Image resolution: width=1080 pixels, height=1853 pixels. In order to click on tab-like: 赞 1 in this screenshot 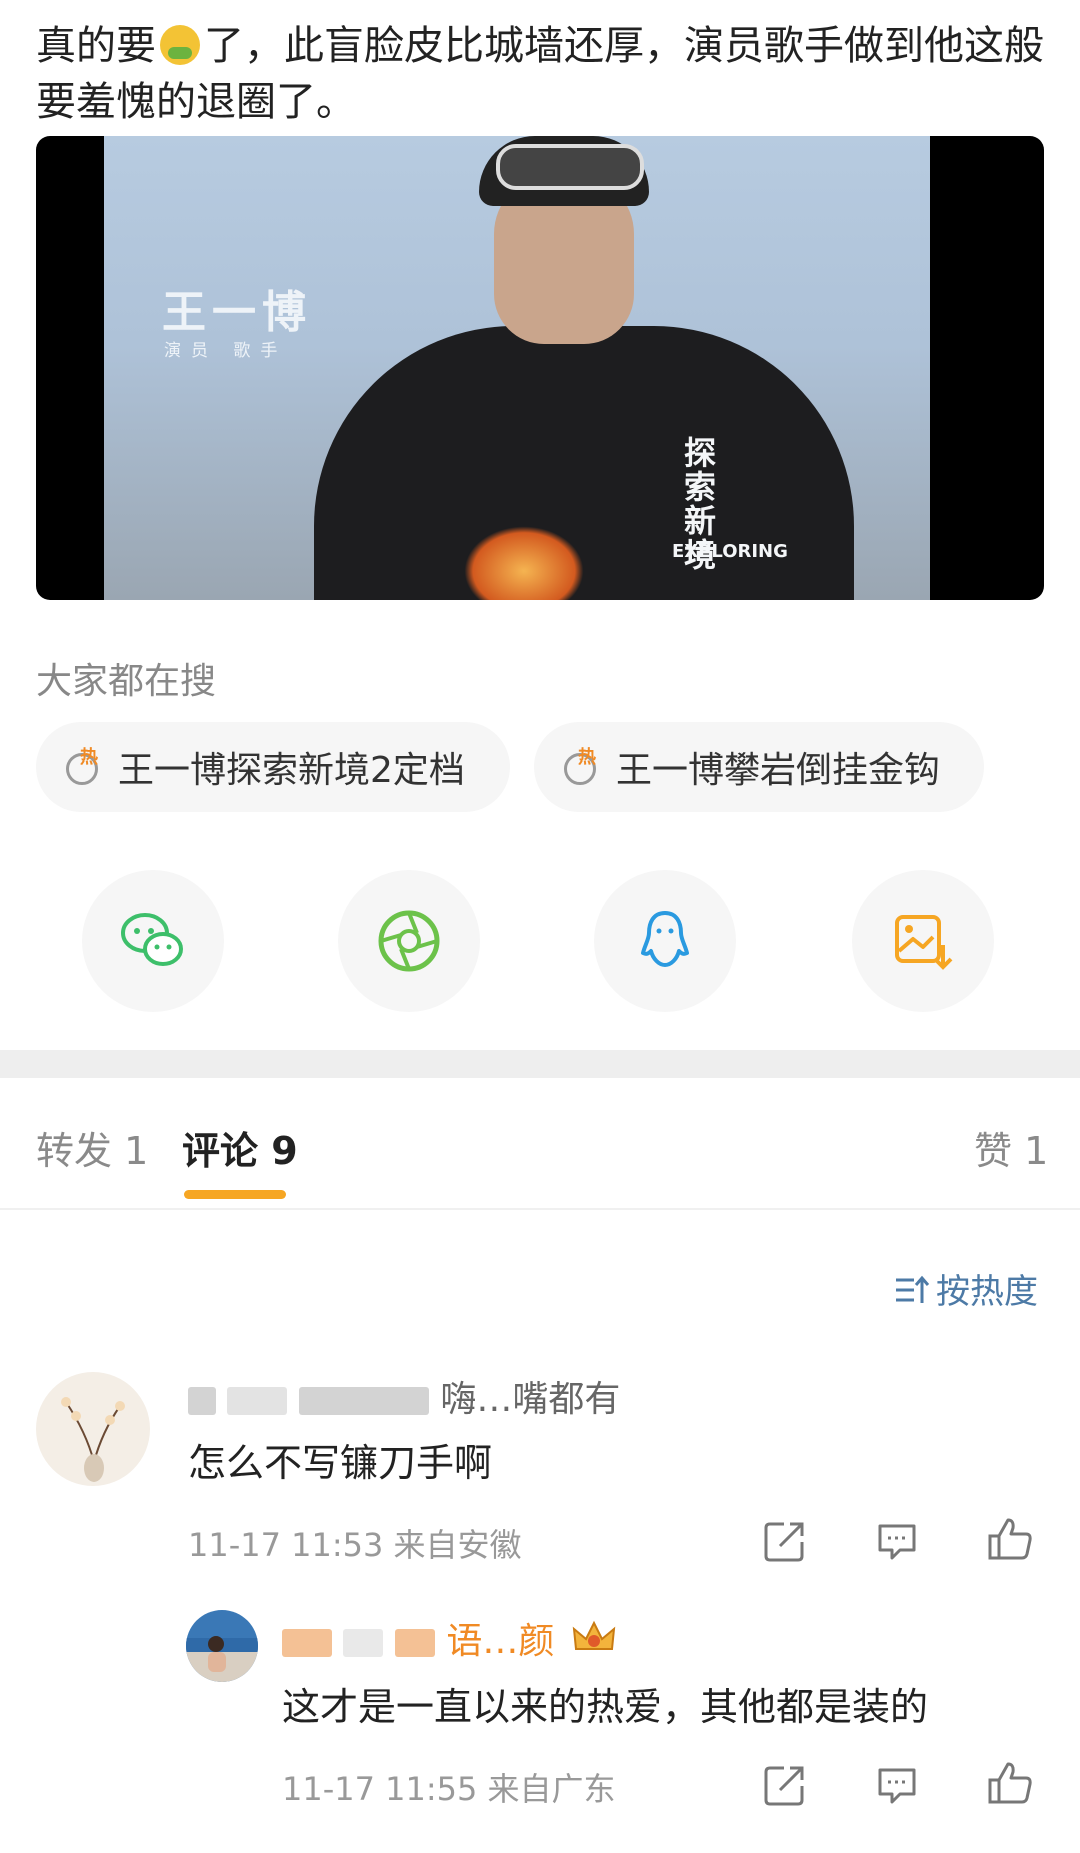, I will do `click(1011, 1147)`.